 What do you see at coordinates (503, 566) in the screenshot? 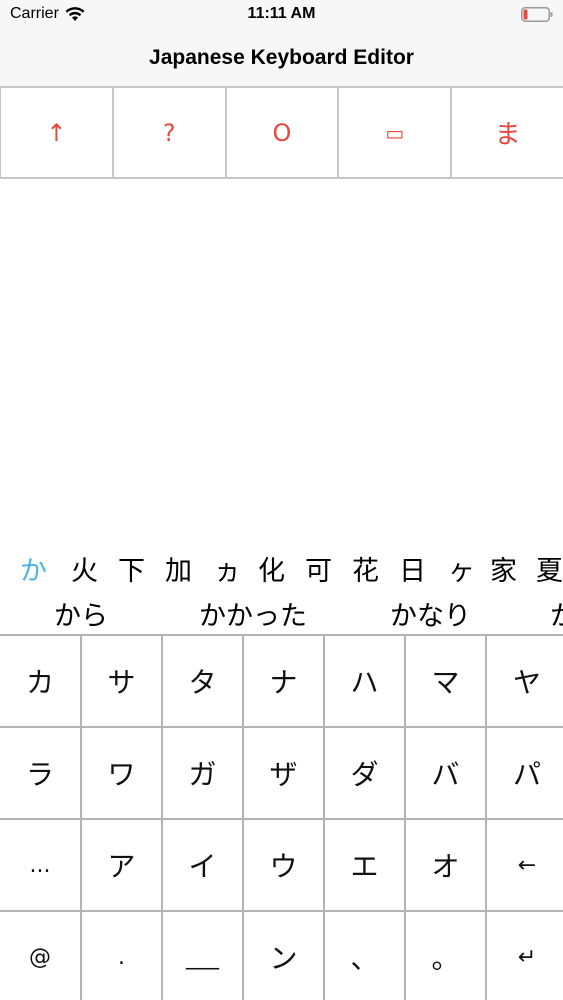
I see `candidate-item: 家` at bounding box center [503, 566].